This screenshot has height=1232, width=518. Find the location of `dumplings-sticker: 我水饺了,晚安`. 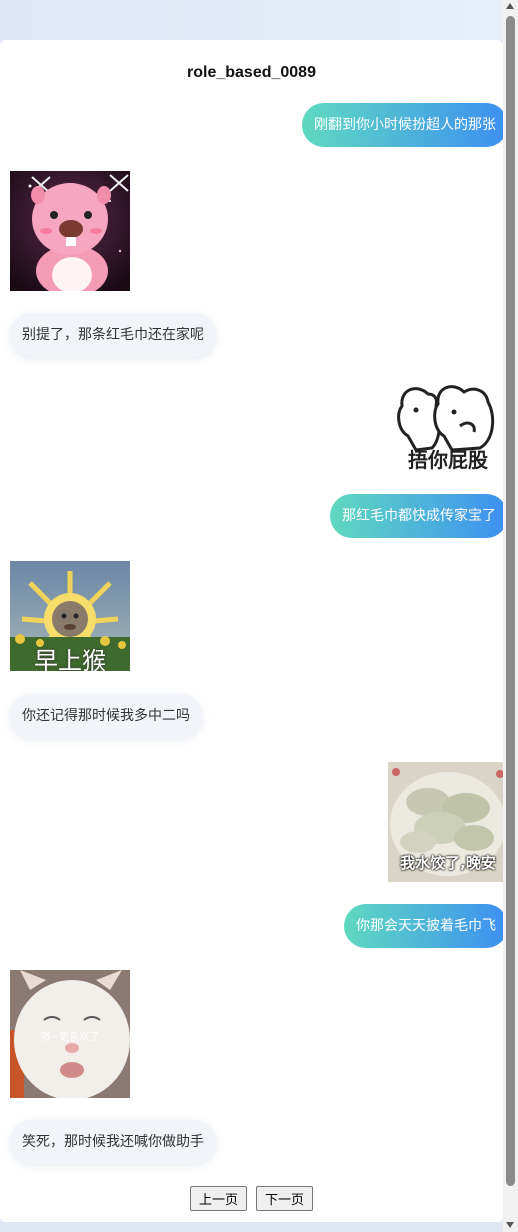

dumplings-sticker: 我水饺了,晚安 is located at coordinates (448, 822).